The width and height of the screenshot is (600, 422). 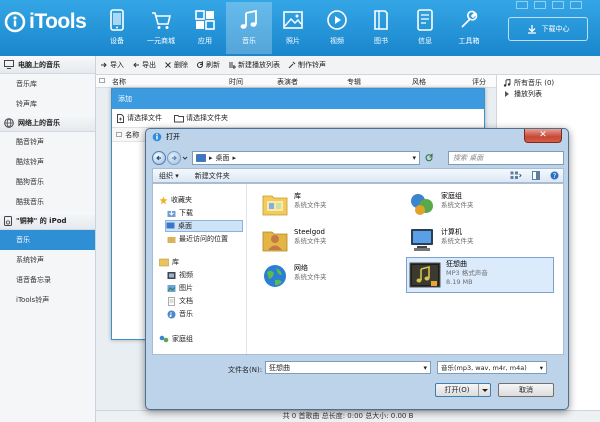 I want to click on help-icon: ?, so click(x=554, y=175).